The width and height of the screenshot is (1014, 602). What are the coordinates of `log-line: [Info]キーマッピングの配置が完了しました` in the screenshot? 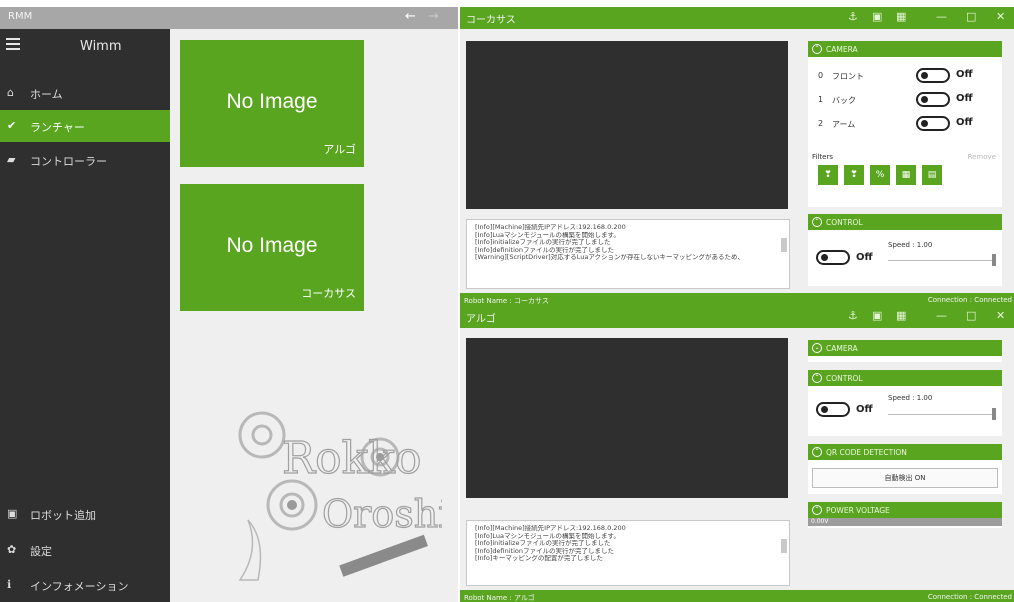 It's located at (539, 558).